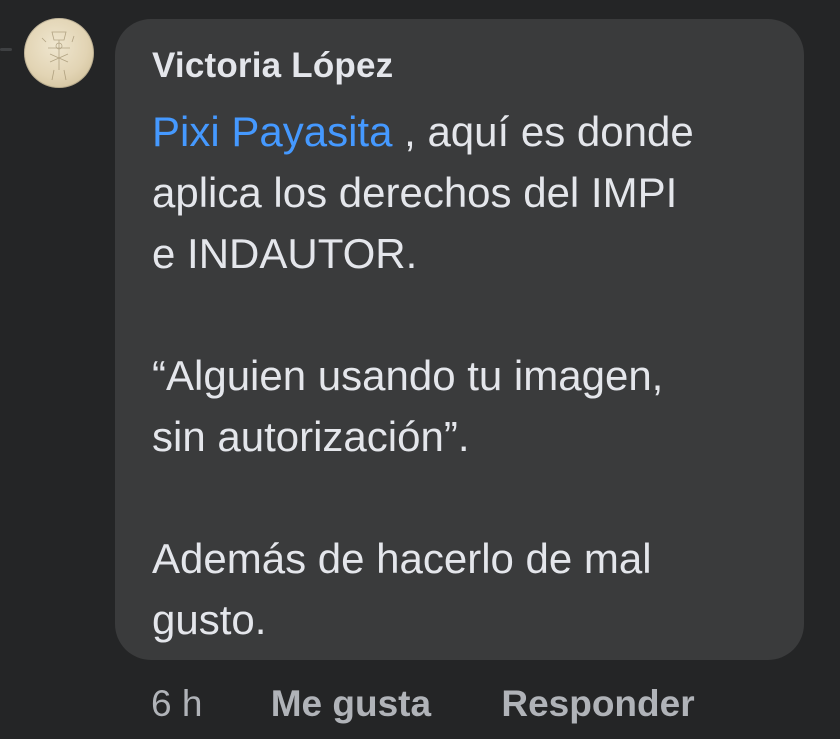 The image size is (840, 739). Describe the element at coordinates (408, 375) in the screenshot. I see `comment-line: “Alguien usando tu imagen,` at that location.